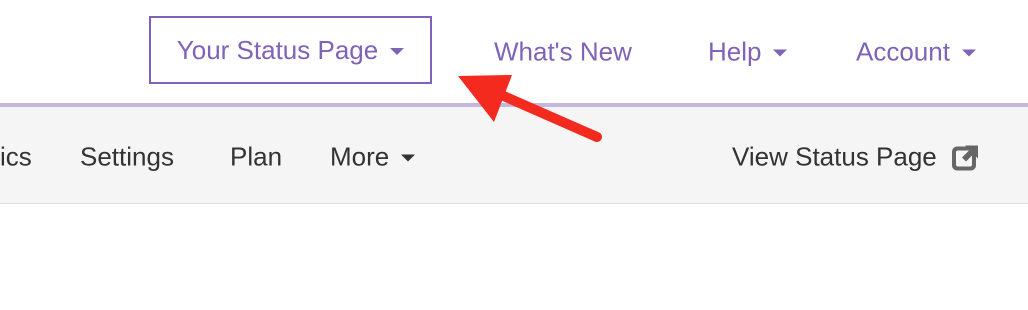  I want to click on account-label: Account, so click(903, 51).